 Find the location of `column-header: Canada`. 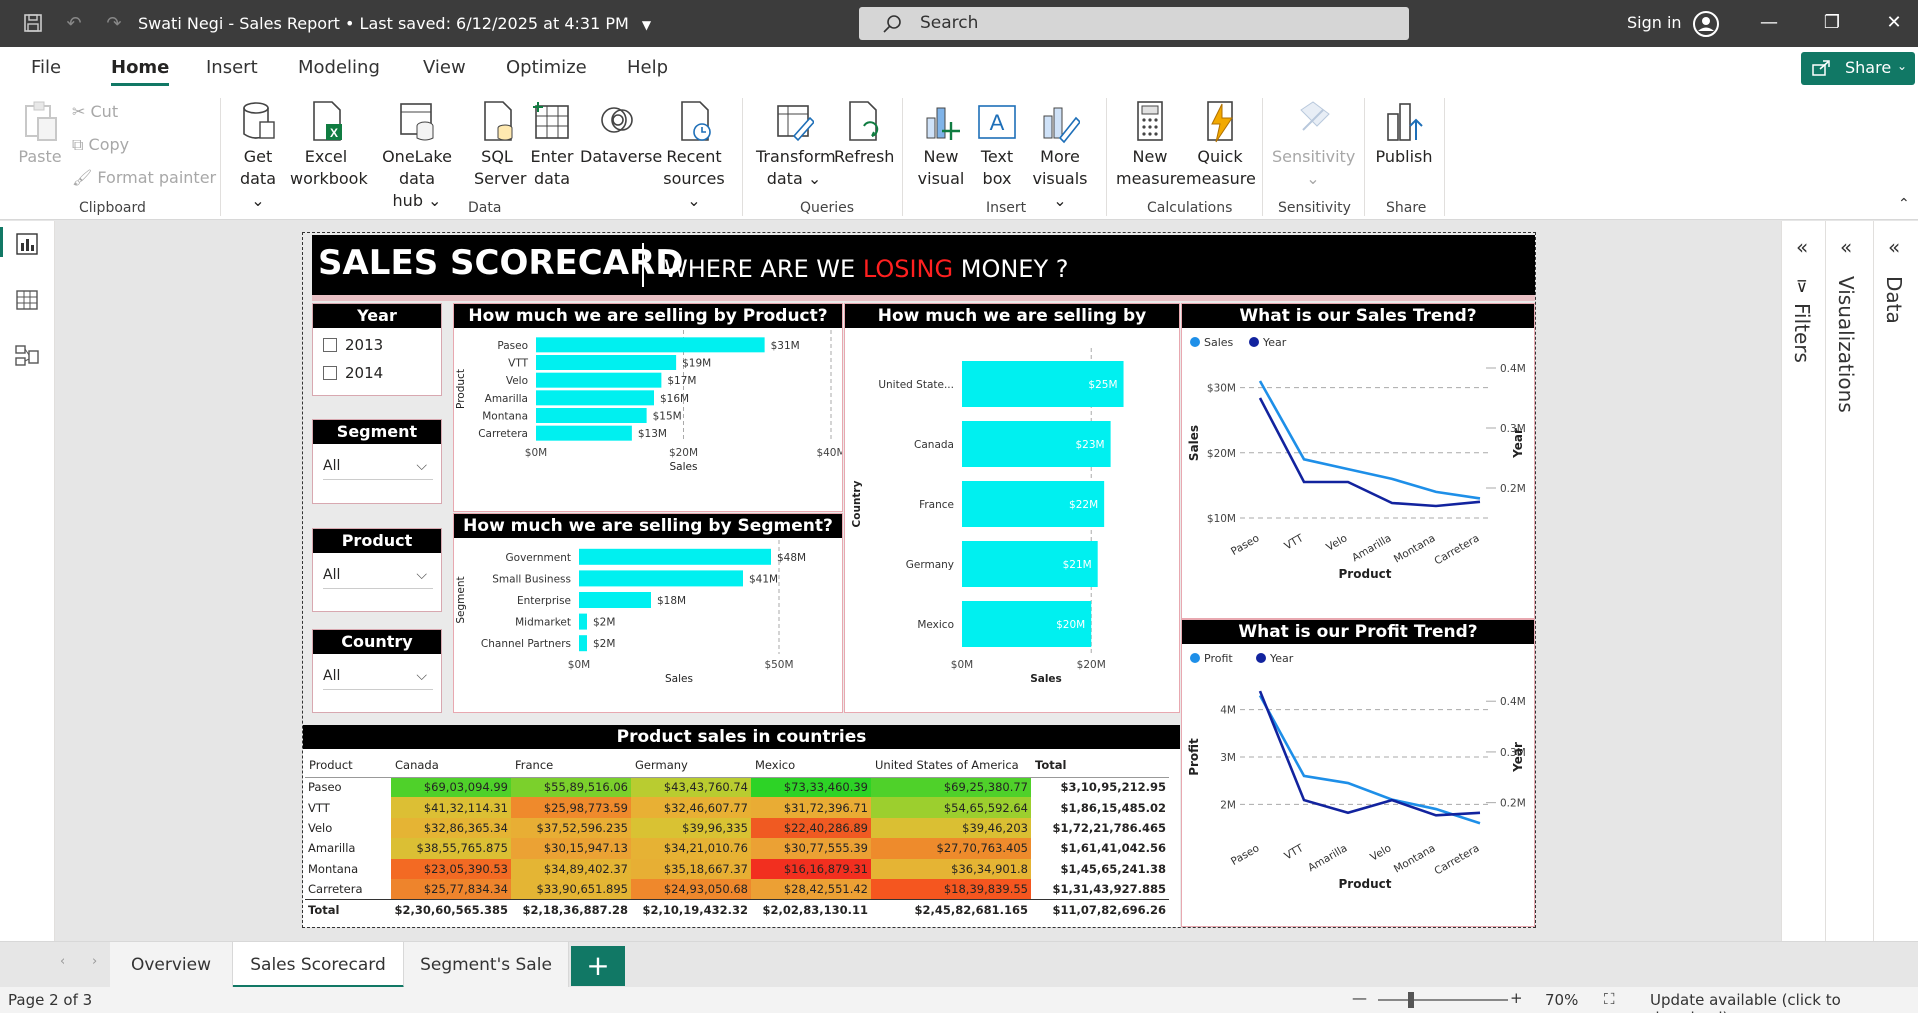

column-header: Canada is located at coordinates (451, 765).